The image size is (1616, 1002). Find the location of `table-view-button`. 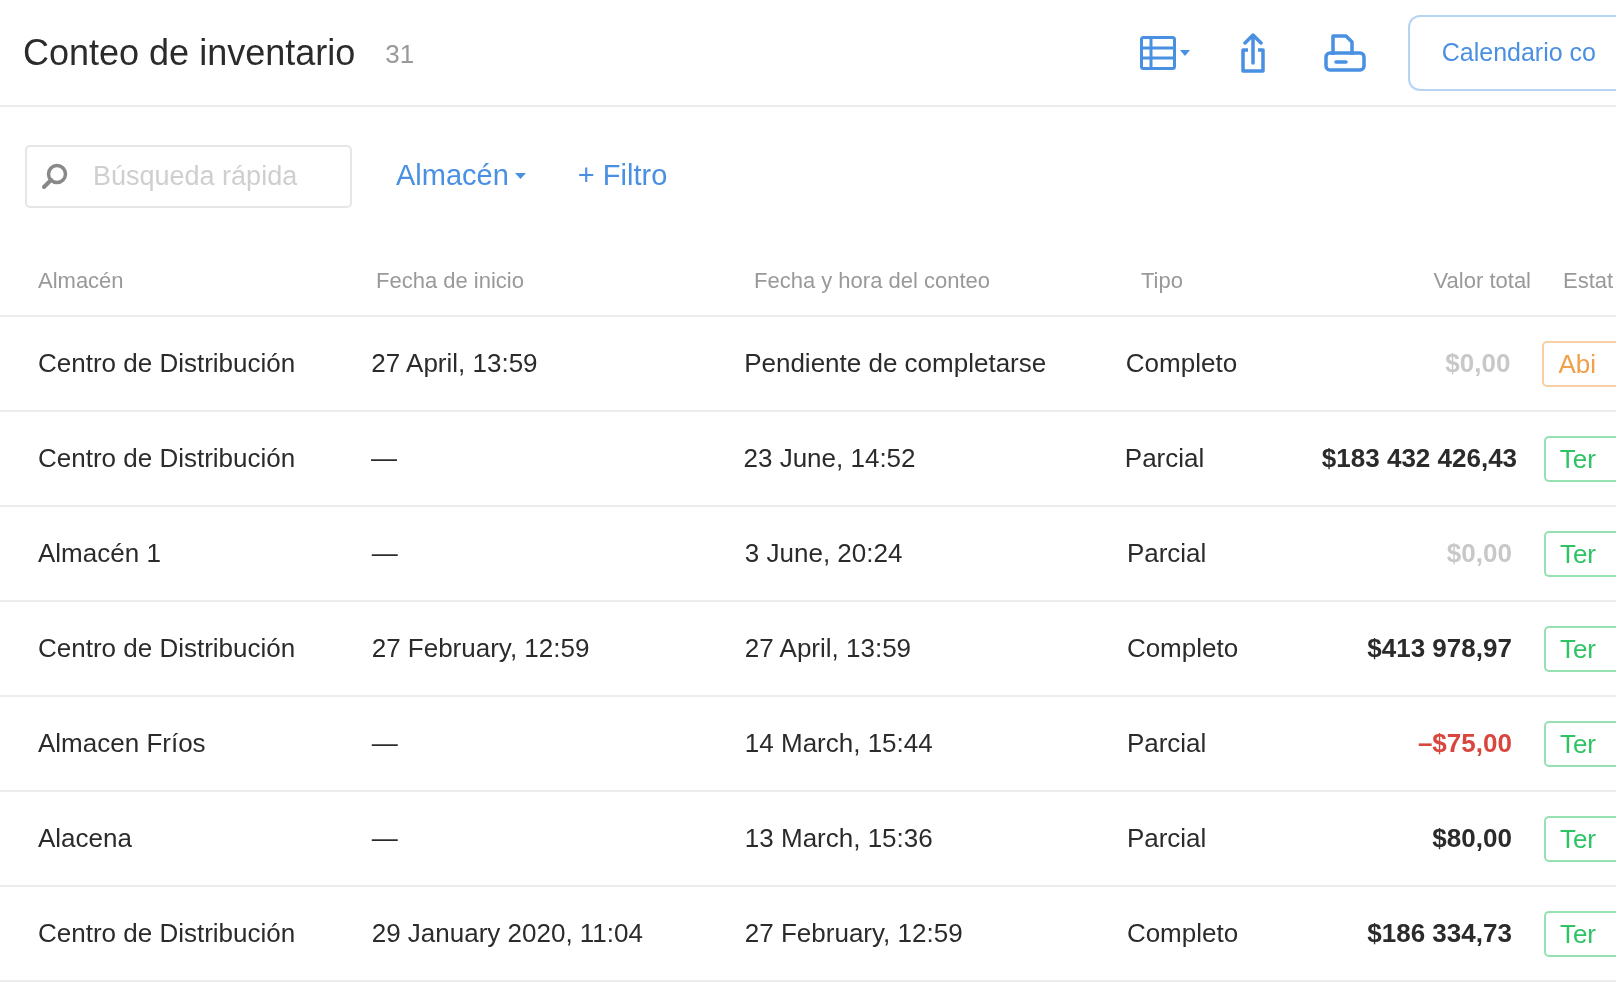

table-view-button is located at coordinates (1164, 52).